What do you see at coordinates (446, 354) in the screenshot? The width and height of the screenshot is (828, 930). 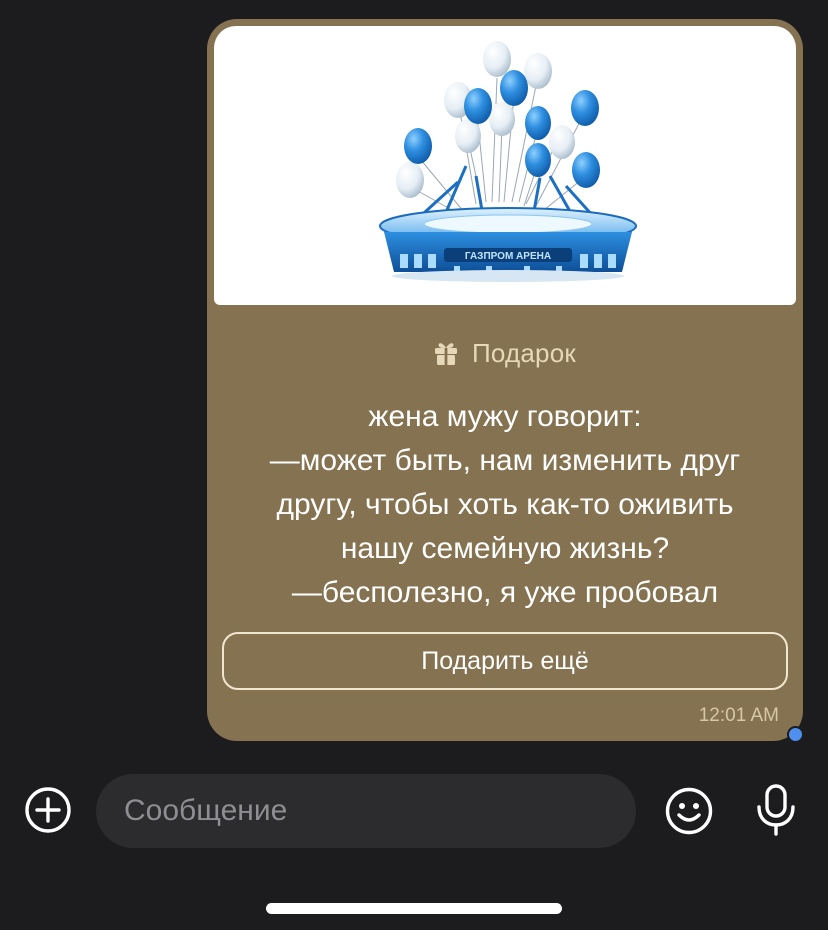 I see `gift-icon` at bounding box center [446, 354].